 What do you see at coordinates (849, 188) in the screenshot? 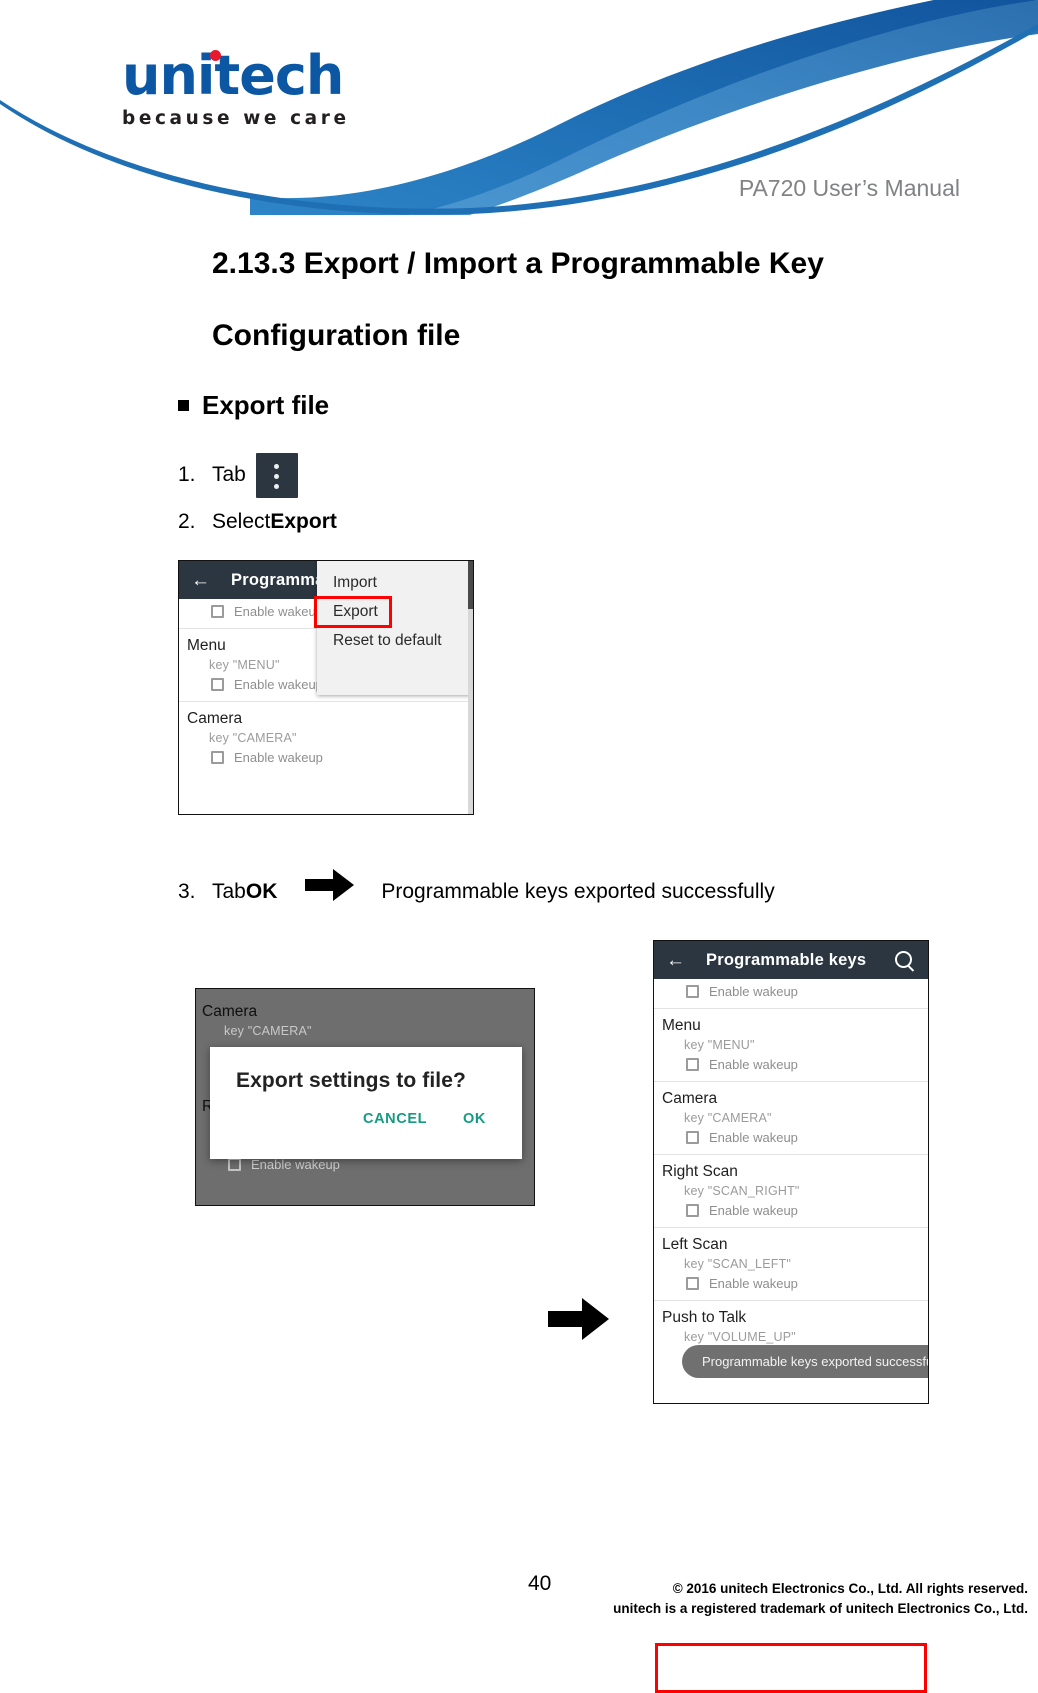
I see `manual-title: PA720 User’s Manual` at bounding box center [849, 188].